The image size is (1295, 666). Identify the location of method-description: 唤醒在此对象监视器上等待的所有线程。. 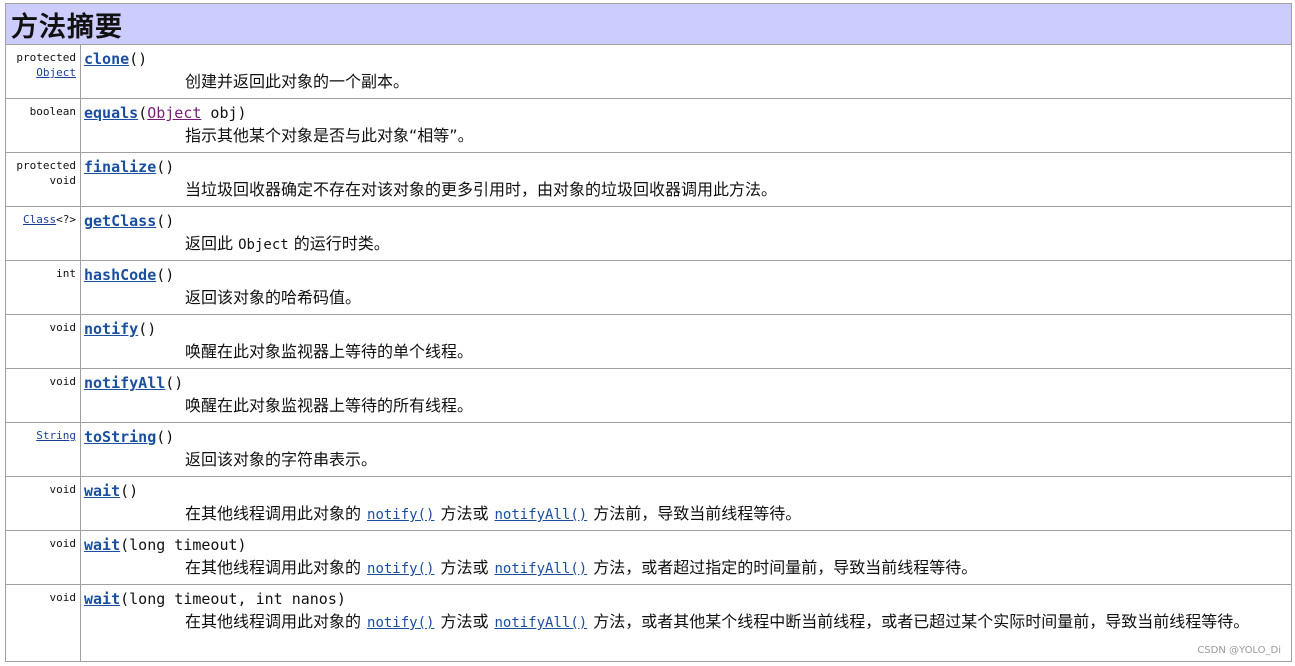
(329, 405).